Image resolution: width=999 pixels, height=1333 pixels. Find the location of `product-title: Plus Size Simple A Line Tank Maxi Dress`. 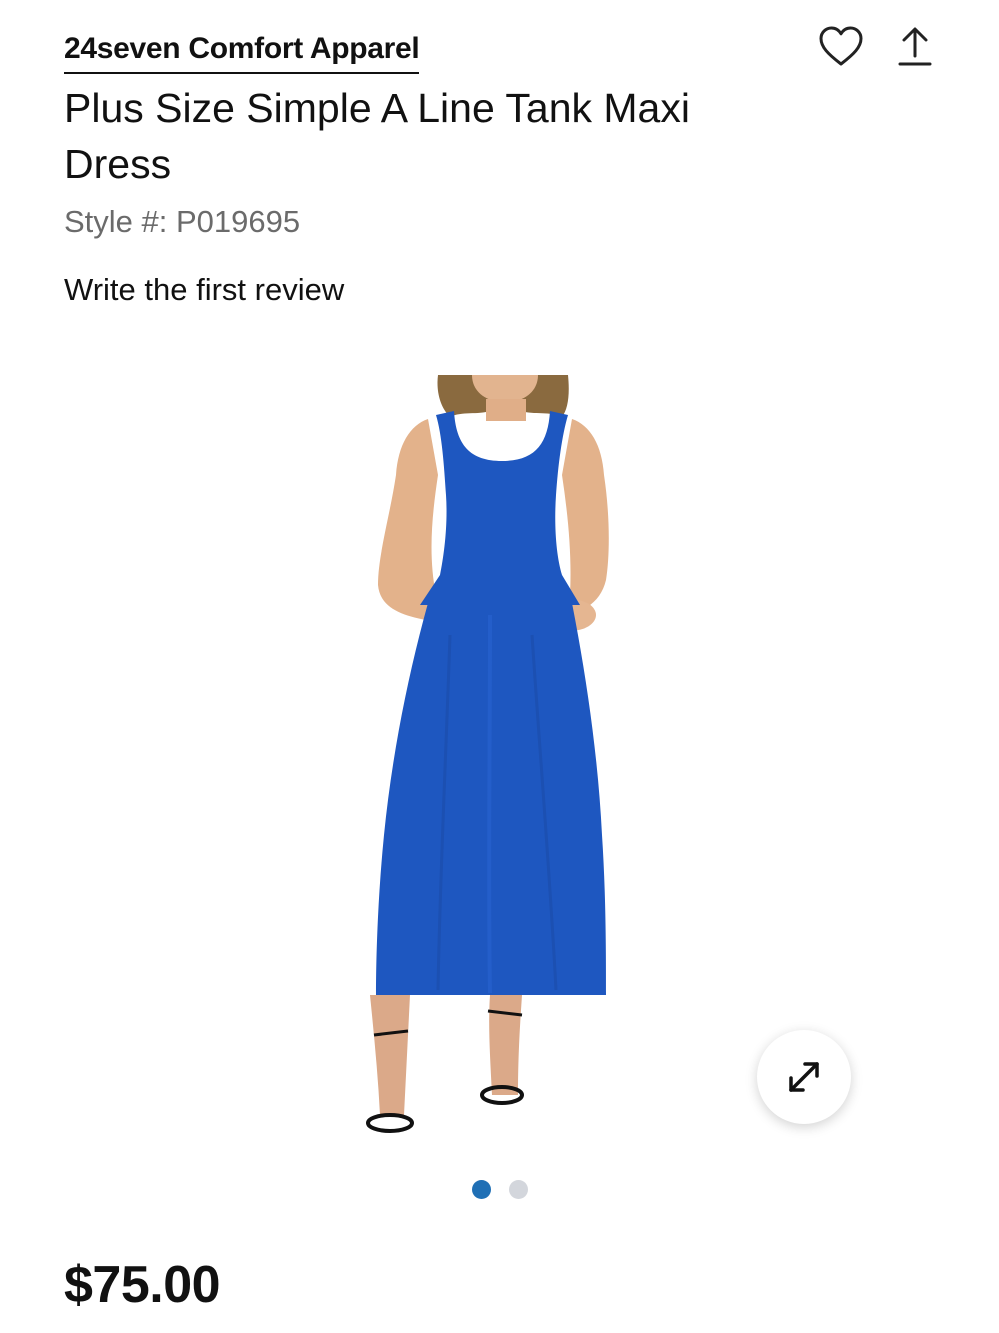

product-title: Plus Size Simple A Line Tank Maxi Dress is located at coordinates (377, 136).